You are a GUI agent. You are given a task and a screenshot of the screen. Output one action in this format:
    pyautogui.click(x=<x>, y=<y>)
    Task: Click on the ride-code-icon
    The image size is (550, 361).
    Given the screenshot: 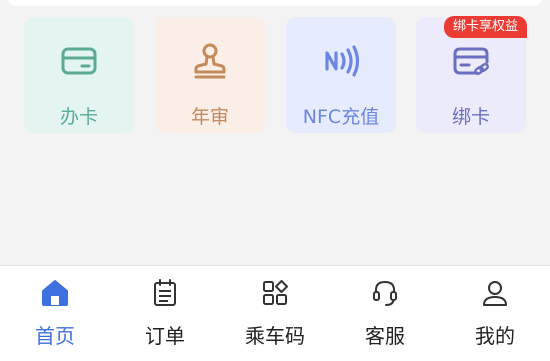 What is the action you would take?
    pyautogui.click(x=275, y=293)
    